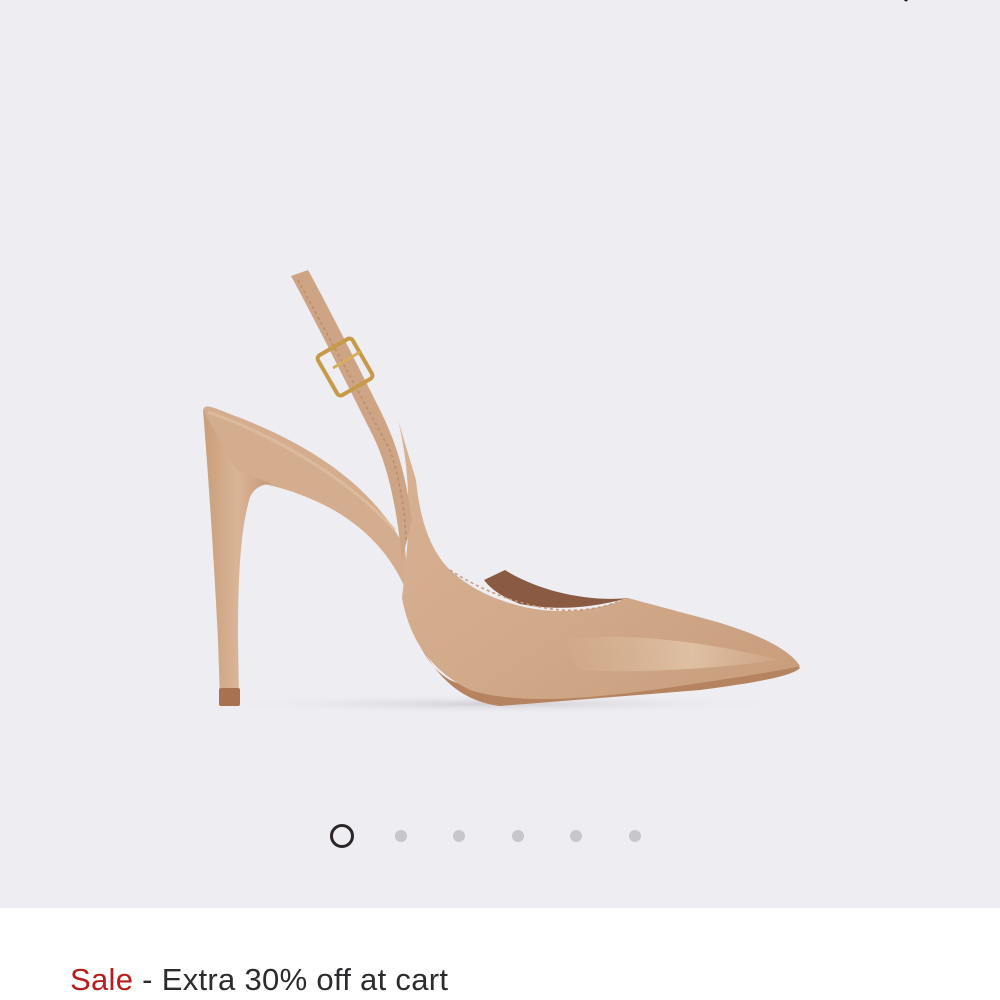 Image resolution: width=1000 pixels, height=1000 pixels. I want to click on sale-label: Sale, so click(102, 979).